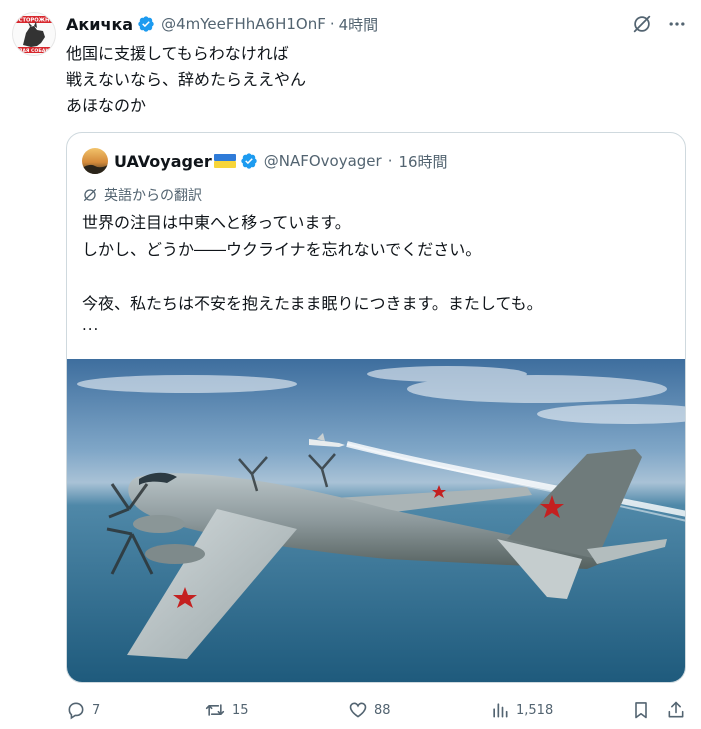 The width and height of the screenshot is (701, 729). I want to click on grok-icon, so click(642, 24).